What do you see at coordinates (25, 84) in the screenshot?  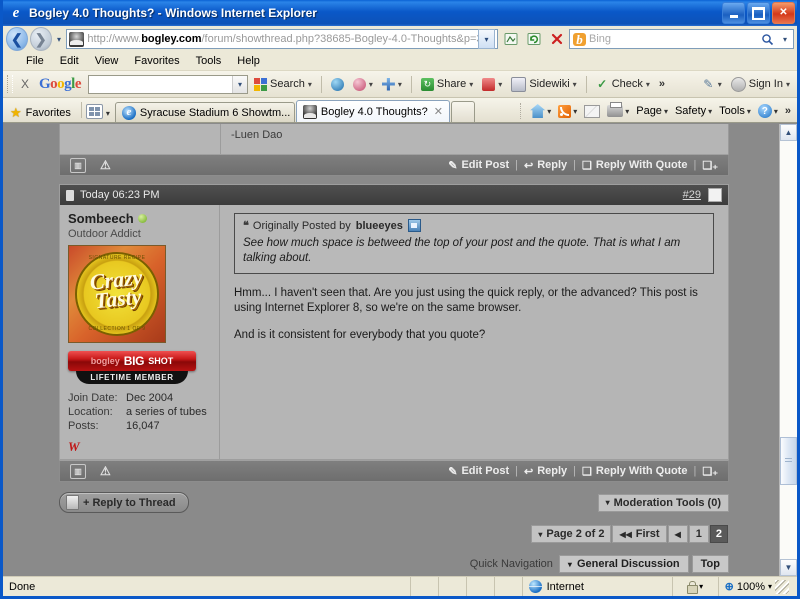 I see `google-toolbar-close: X` at bounding box center [25, 84].